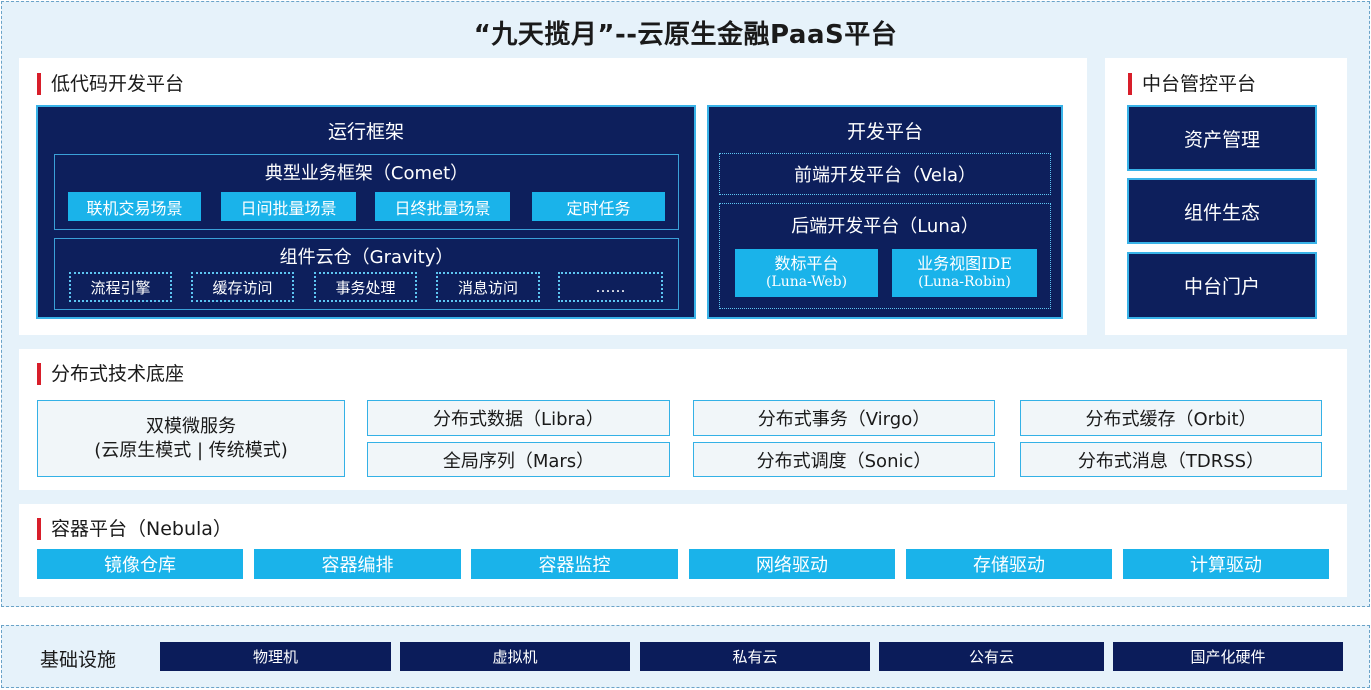 The image size is (1371, 690). Describe the element at coordinates (806, 263) in the screenshot. I see `data-standard-platform-name: 数标平台` at that location.